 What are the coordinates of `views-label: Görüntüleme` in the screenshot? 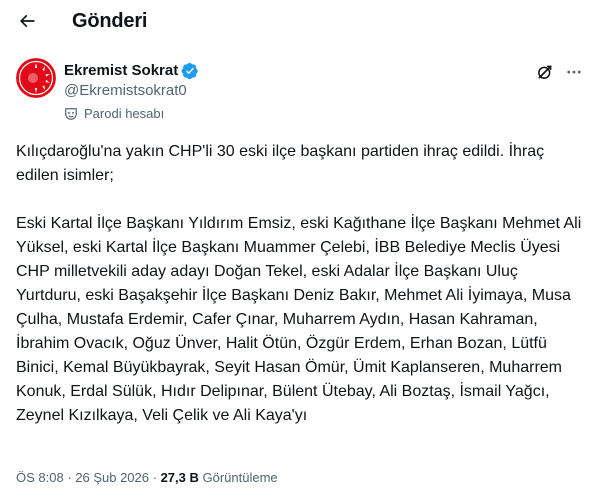 It's located at (240, 477).